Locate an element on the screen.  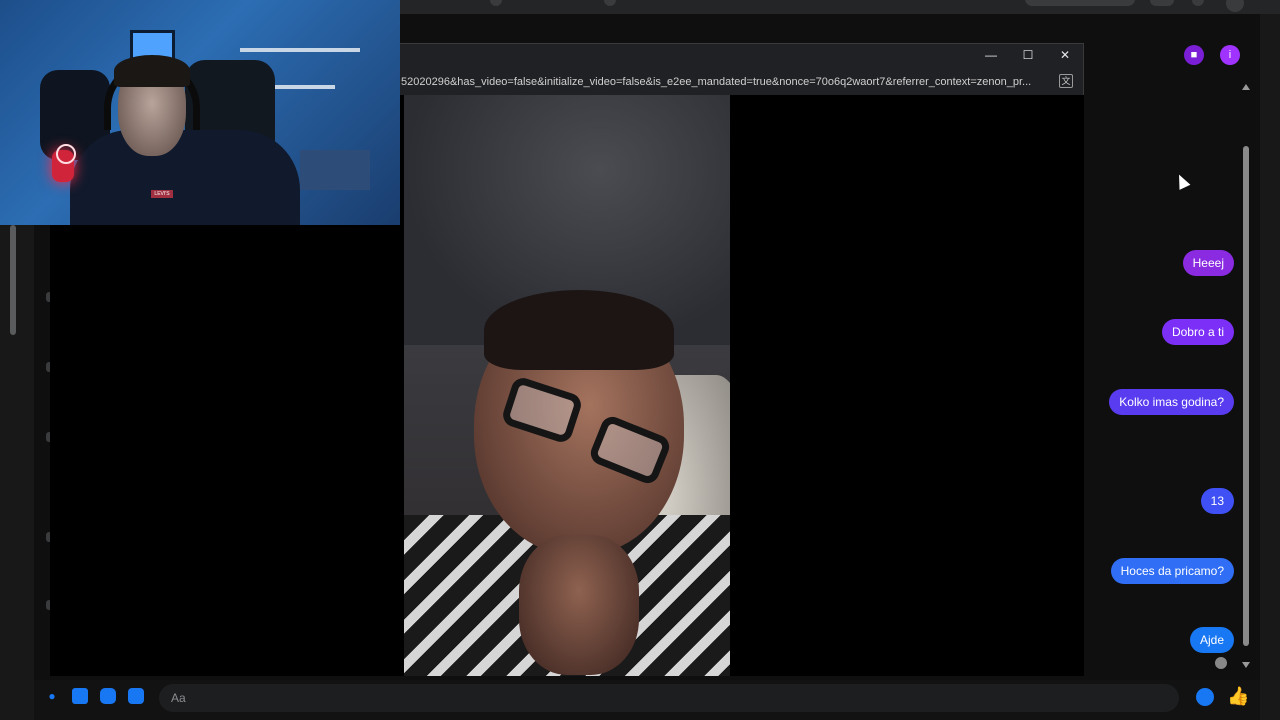
chat-scrollbar is located at coordinates (1246, 376).